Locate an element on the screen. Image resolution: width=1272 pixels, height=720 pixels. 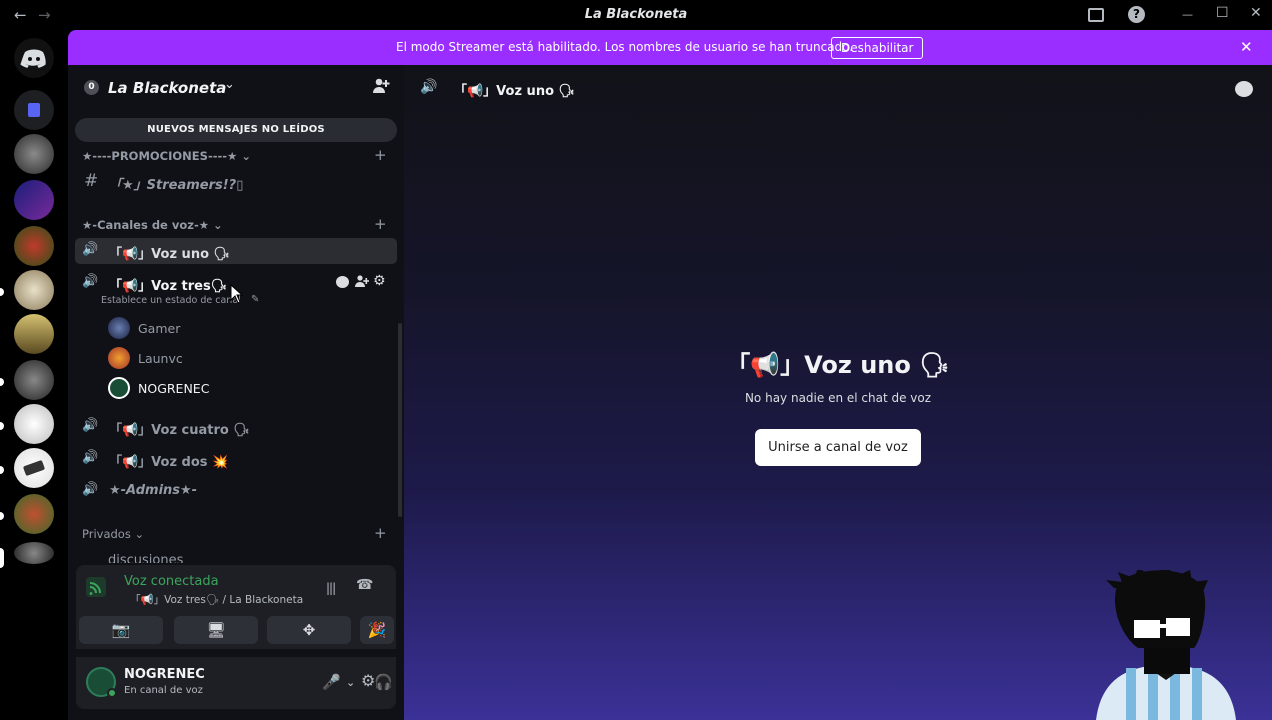
voice-channel-label: 「📢」Voz tres🗣 / La Blackoneta is located at coordinates (216, 599).